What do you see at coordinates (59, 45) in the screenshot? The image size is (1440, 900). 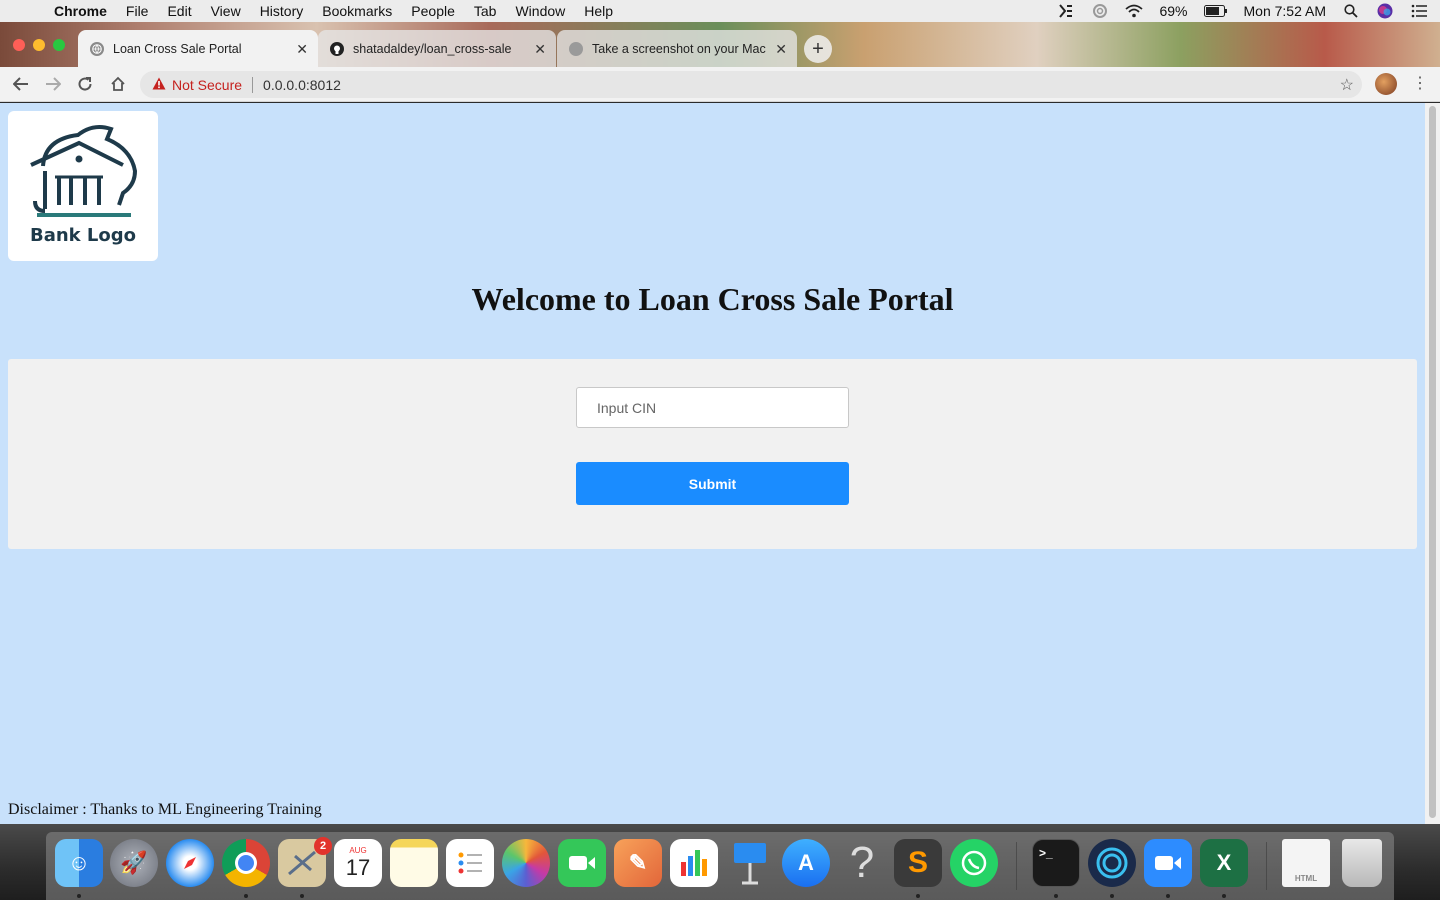 I see `zoom-window-button` at bounding box center [59, 45].